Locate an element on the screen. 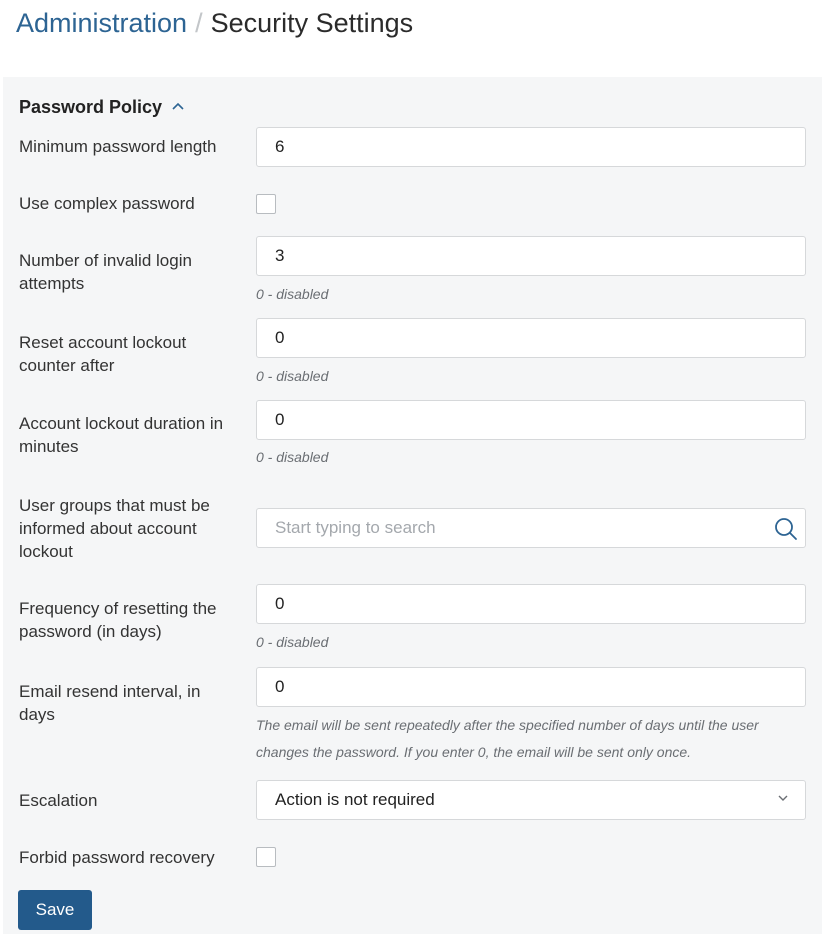 This screenshot has height=934, width=829. complex-password-checkbox is located at coordinates (266, 204).